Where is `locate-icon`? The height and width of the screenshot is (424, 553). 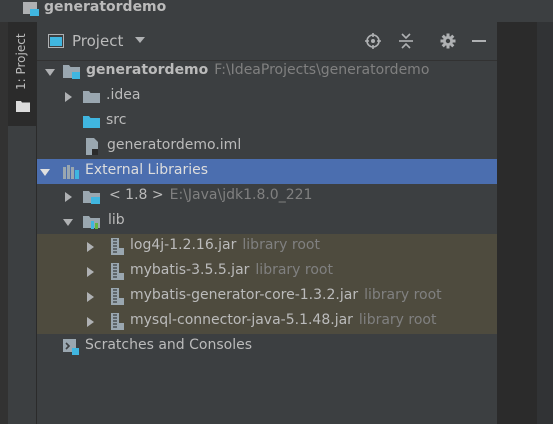 locate-icon is located at coordinates (373, 41).